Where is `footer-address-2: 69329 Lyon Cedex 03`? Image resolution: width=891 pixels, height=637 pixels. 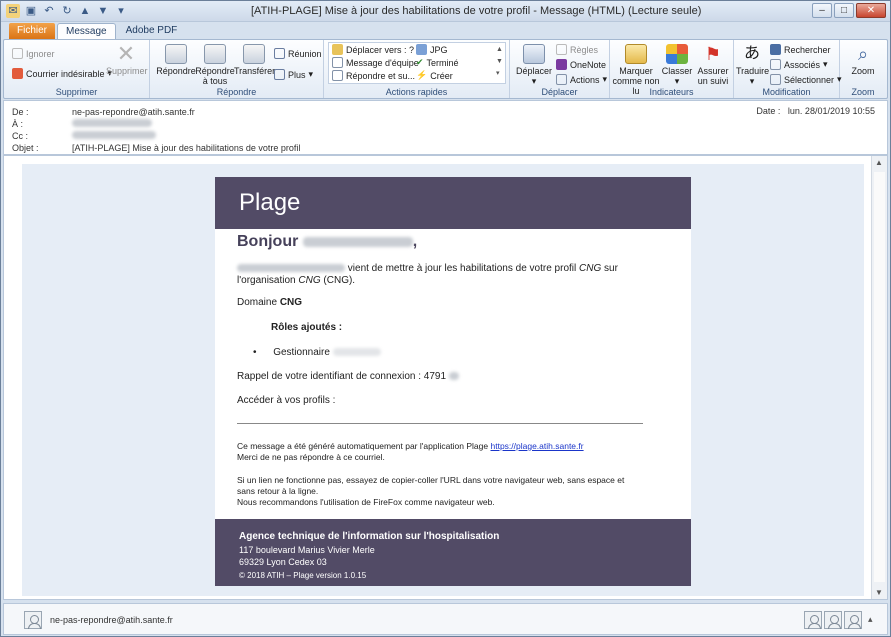
footer-address-2: 69329 Lyon Cedex 03 is located at coordinates (283, 562).